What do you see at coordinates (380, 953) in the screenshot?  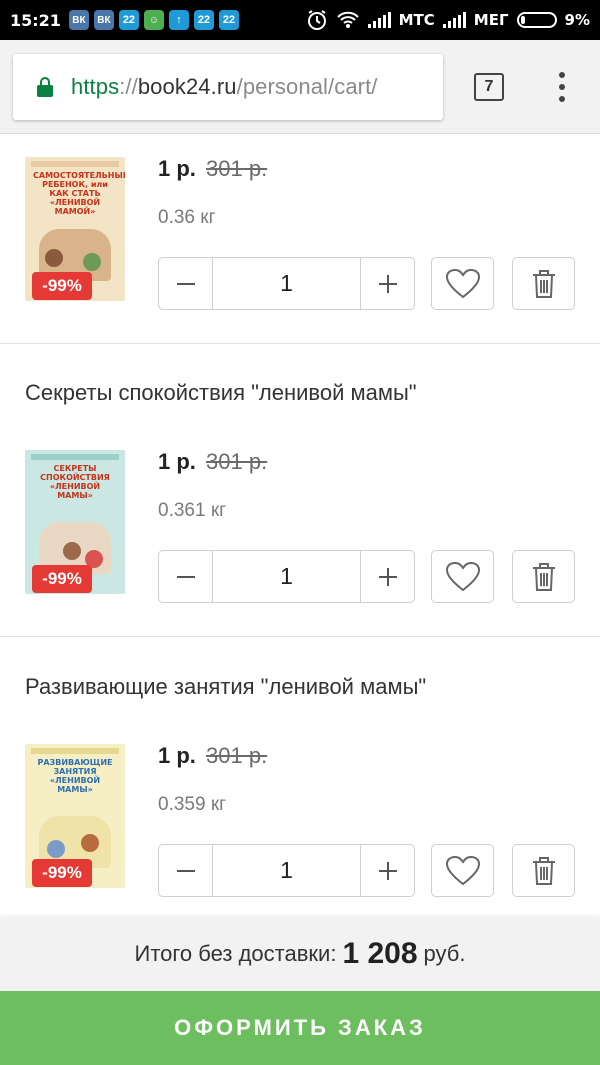 I see `total-amount: 1 208` at bounding box center [380, 953].